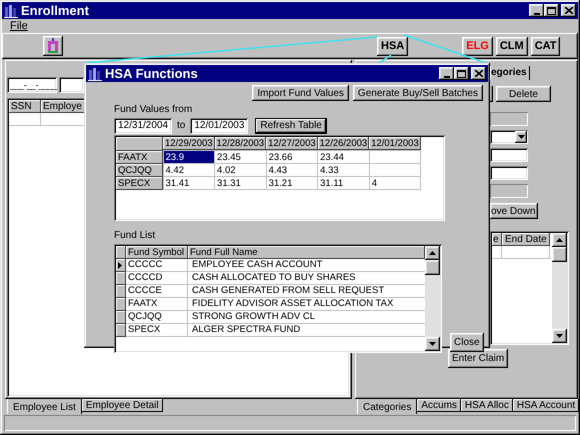 This screenshot has height=435, width=580. I want to click on import-button: Import Fund Values, so click(300, 93).